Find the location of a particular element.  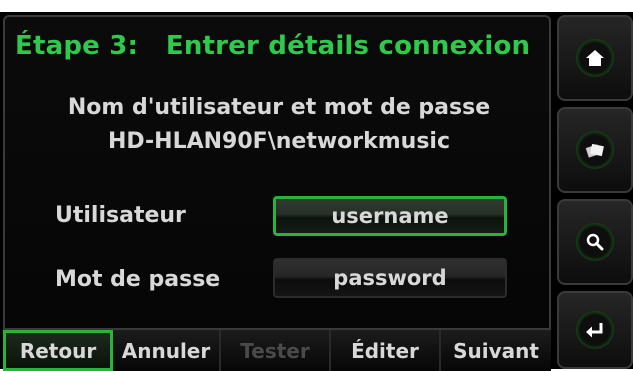

enter-return-icon is located at coordinates (594, 330).